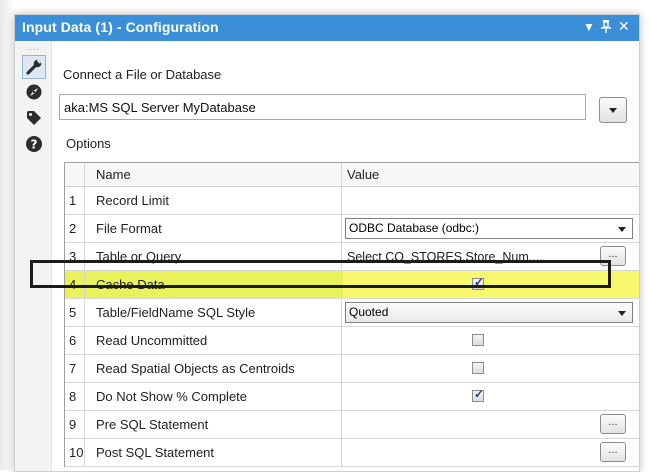  Describe the element at coordinates (75, 312) in the screenshot. I see `row-number: 5` at that location.